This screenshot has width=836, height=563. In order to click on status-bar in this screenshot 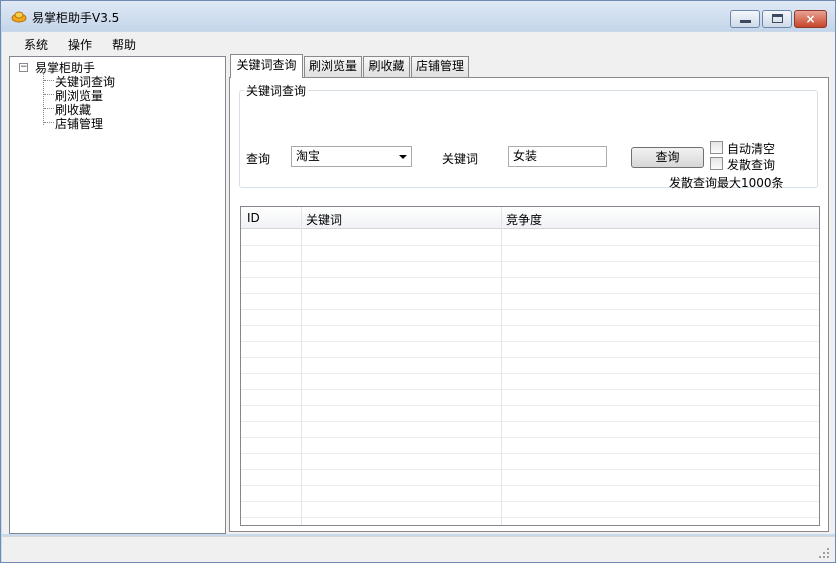, I will do `click(418, 549)`.